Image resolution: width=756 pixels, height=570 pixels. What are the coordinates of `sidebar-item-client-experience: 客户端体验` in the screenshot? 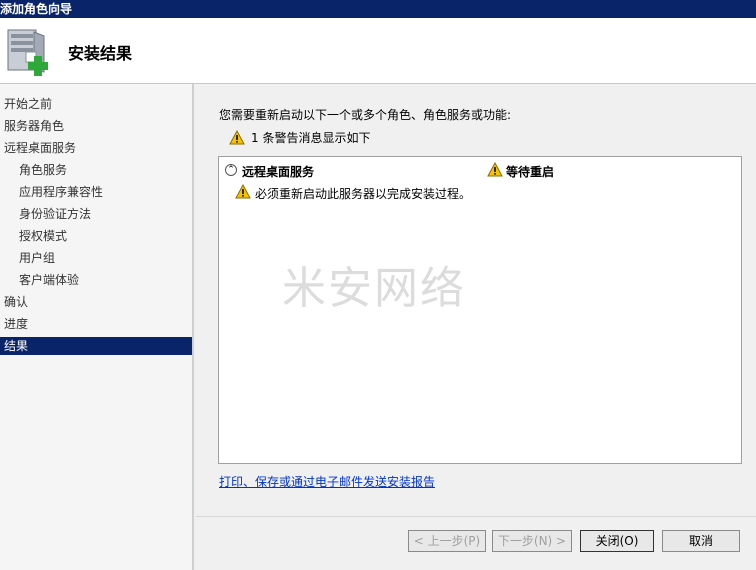 It's located at (105, 280).